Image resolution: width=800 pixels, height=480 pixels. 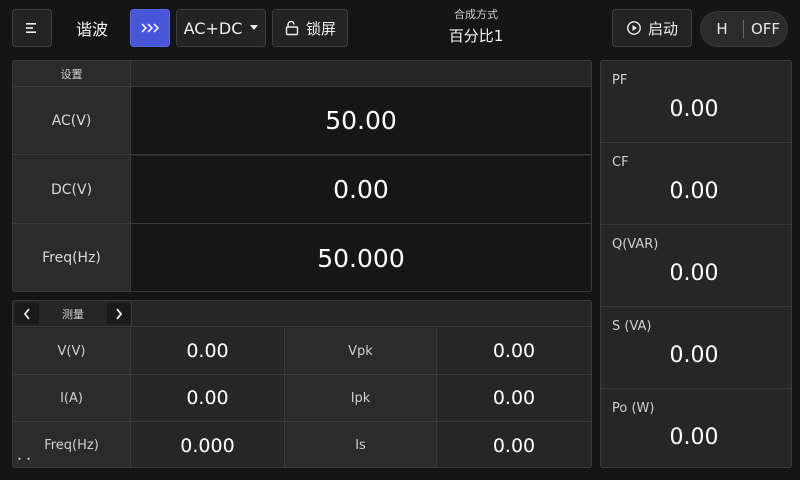 What do you see at coordinates (662, 28) in the screenshot?
I see `start-label: 启动` at bounding box center [662, 28].